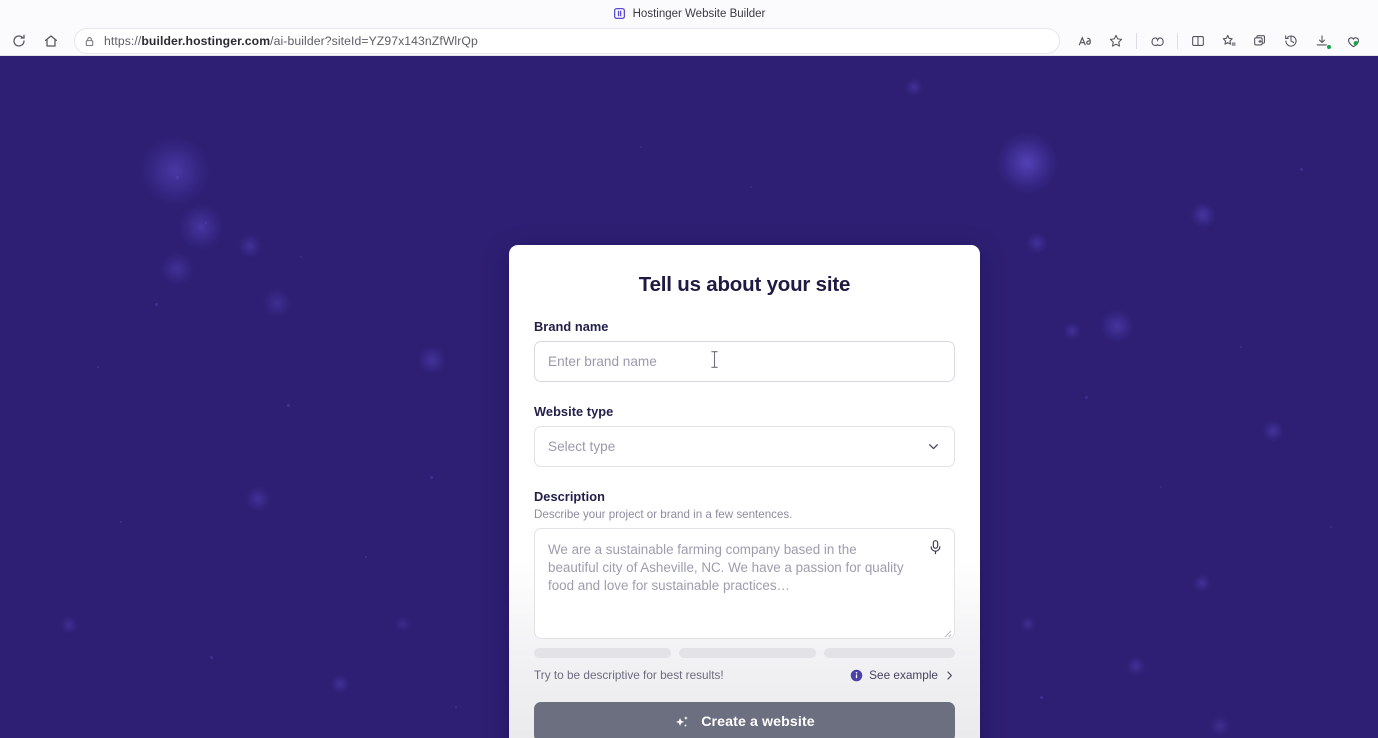  Describe the element at coordinates (582, 446) in the screenshot. I see `website-type-selected-value: Select type` at that location.